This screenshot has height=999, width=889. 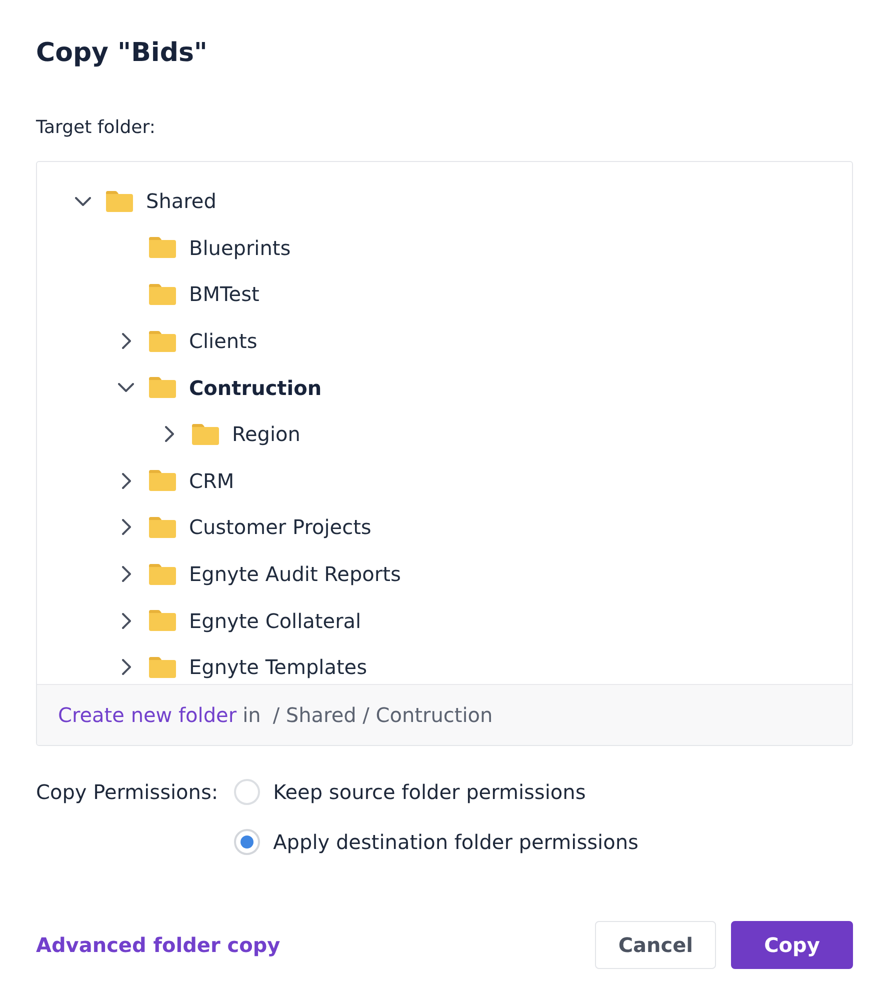 I want to click on folder-name: Blueprints, so click(x=240, y=247).